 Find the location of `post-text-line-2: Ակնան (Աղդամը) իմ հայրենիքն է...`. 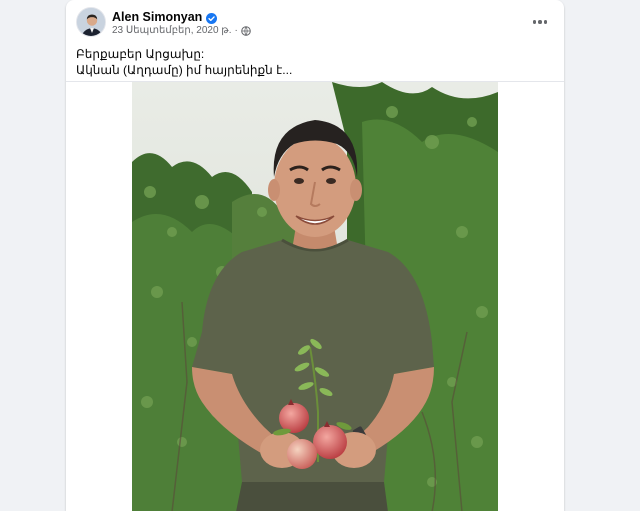

post-text-line-2: Ակնան (Աղդամը) իմ հայրենիքն է... is located at coordinates (184, 70).